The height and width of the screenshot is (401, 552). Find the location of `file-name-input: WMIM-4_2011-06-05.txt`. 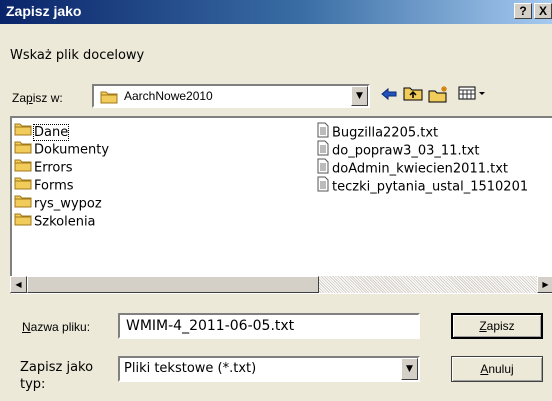

file-name-input: WMIM-4_2011-06-05.txt is located at coordinates (269, 326).